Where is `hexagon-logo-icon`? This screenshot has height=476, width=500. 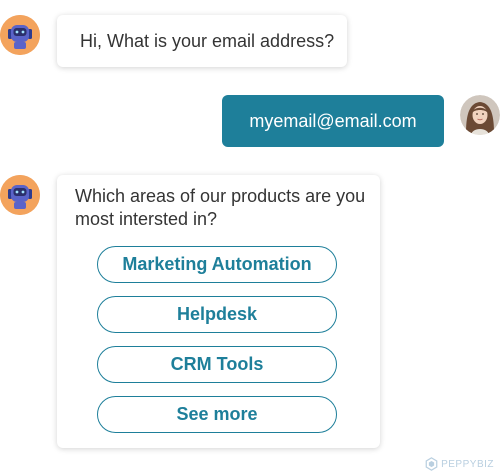
hexagon-logo-icon is located at coordinates (431, 464).